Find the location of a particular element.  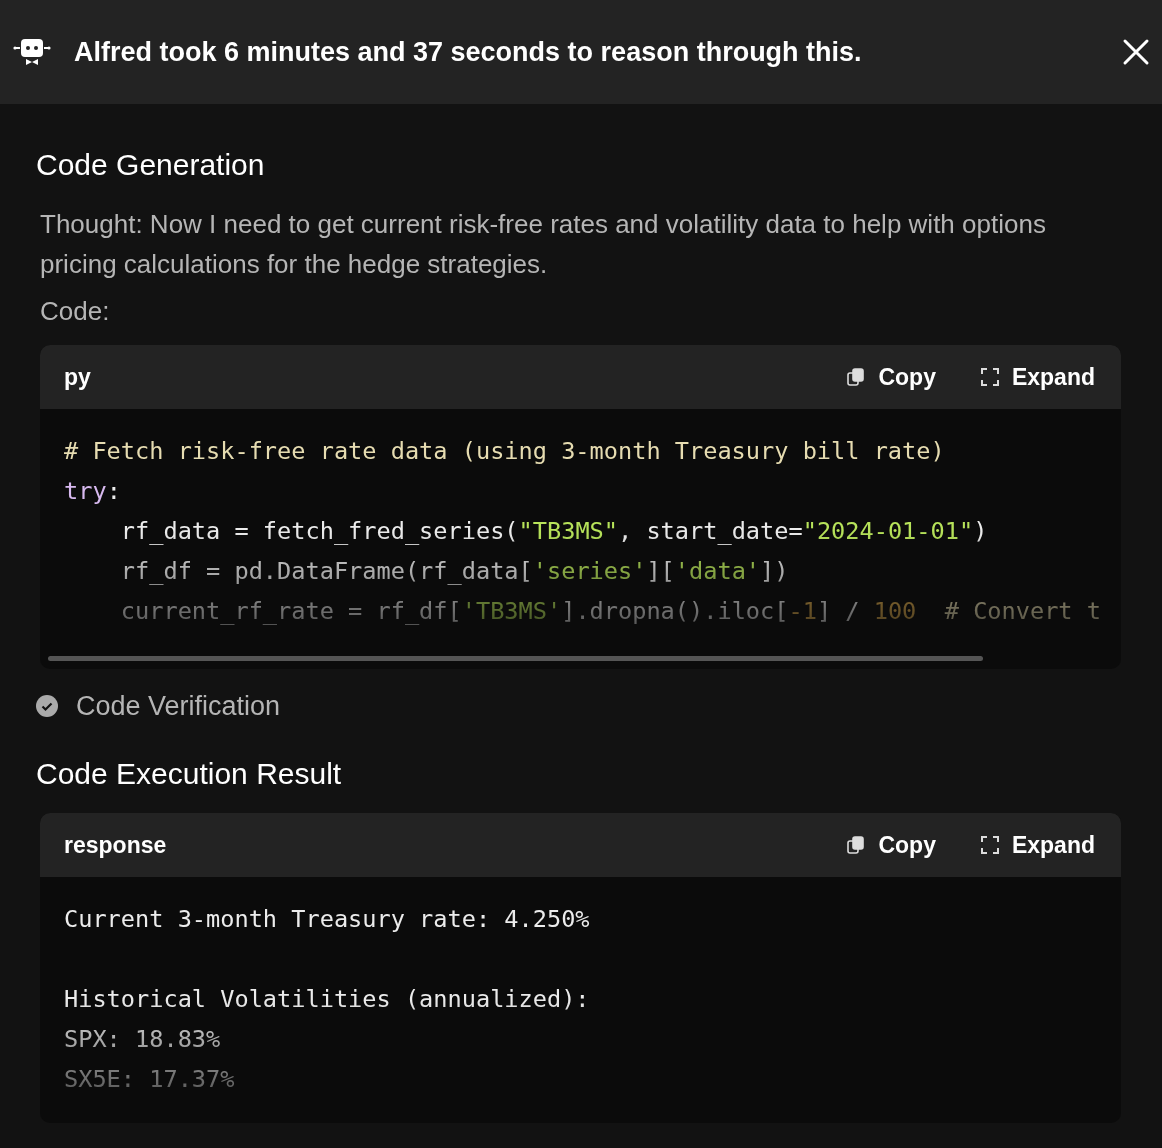

code-line: Current 3-month Treasury rate: 4.250% is located at coordinates (327, 919).